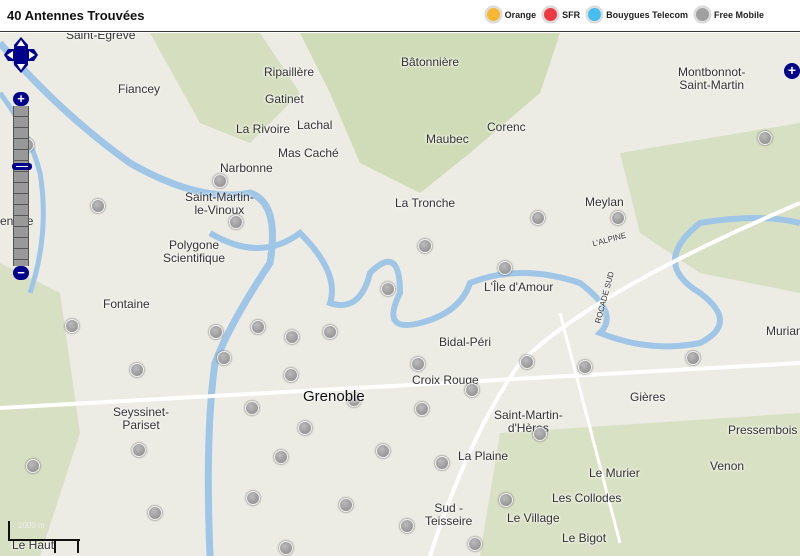 The image size is (800, 556). Describe the element at coordinates (483, 456) in the screenshot. I see `place-label: La Plaine` at that location.